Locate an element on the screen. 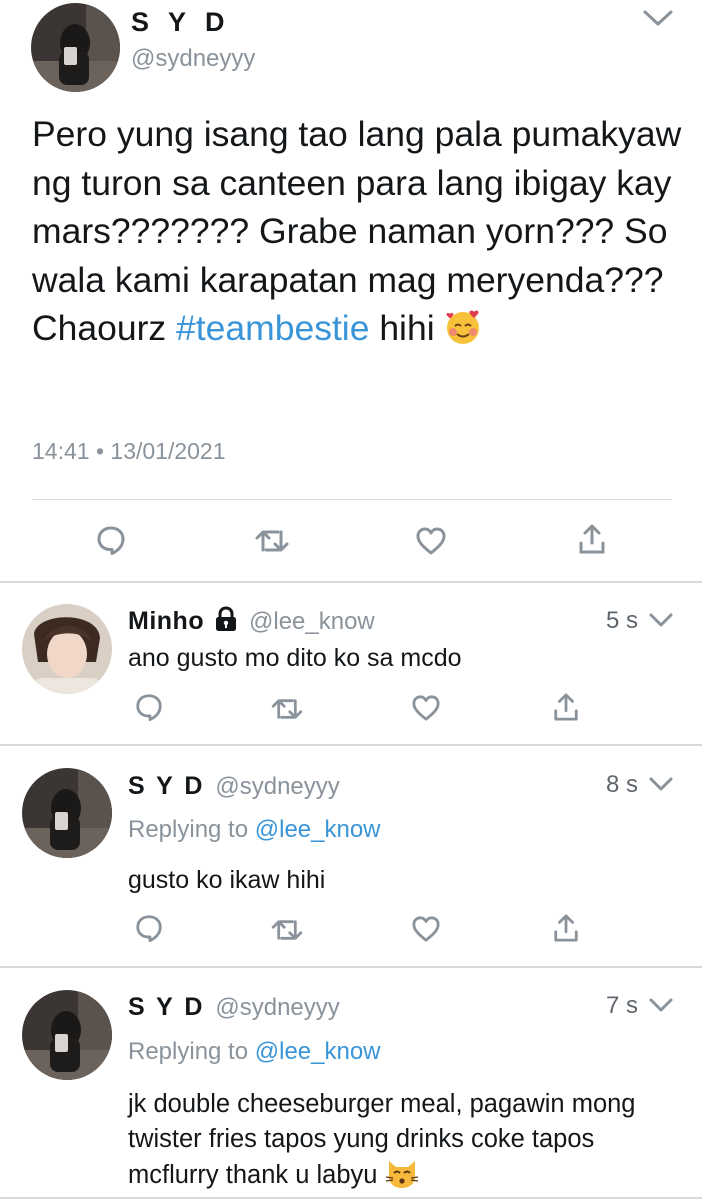 This screenshot has height=1200, width=702. tweet-time: 14:41 is located at coordinates (61, 451).